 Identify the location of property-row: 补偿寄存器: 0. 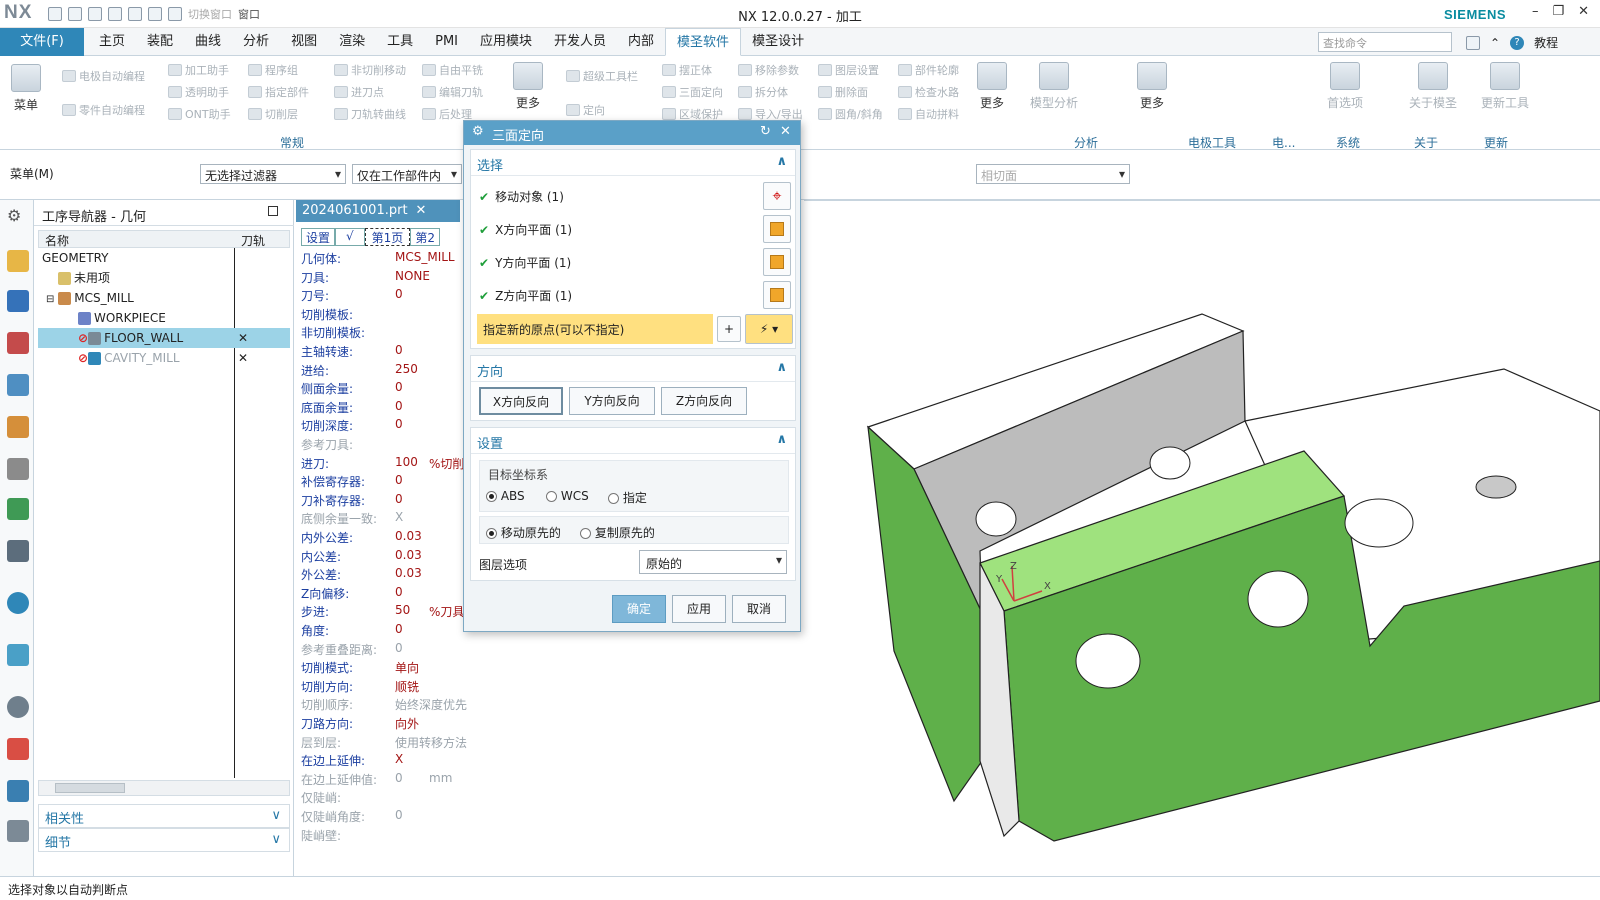
(384, 482).